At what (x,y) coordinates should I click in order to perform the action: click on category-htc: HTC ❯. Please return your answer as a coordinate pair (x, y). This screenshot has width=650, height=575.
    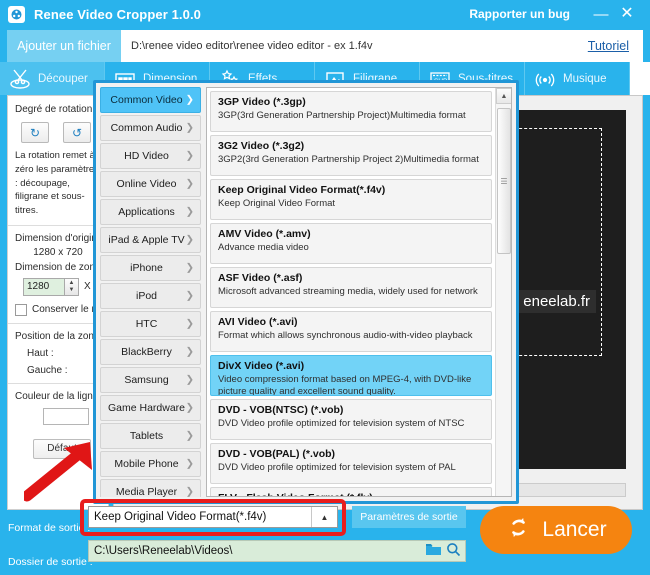
    Looking at the image, I should click on (150, 324).